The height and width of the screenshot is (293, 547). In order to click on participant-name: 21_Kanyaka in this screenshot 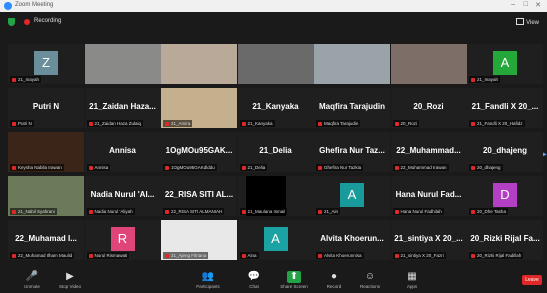, I will do `click(275, 106)`.